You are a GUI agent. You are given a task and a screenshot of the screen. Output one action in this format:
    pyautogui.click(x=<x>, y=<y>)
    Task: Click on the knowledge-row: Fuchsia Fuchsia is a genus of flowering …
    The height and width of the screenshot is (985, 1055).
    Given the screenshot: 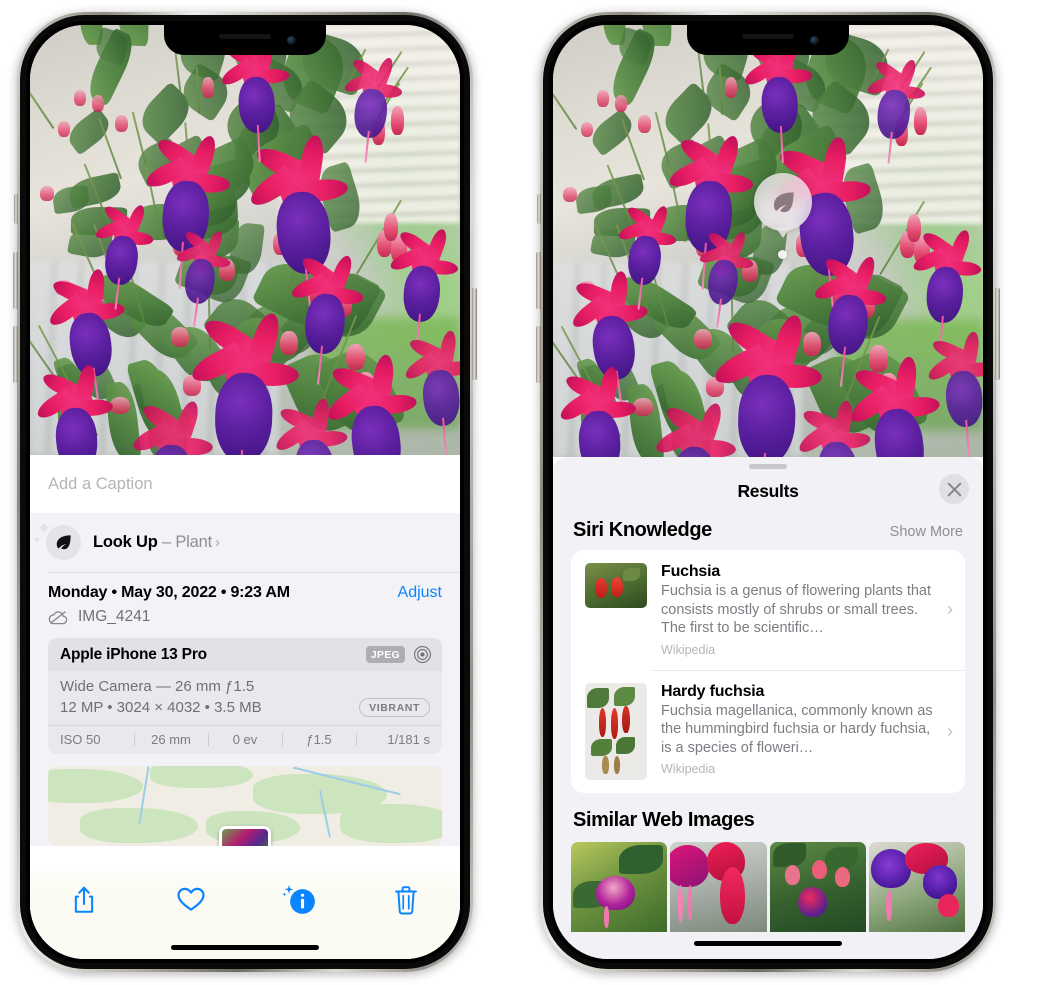 What is the action you would take?
    pyautogui.click(x=768, y=610)
    